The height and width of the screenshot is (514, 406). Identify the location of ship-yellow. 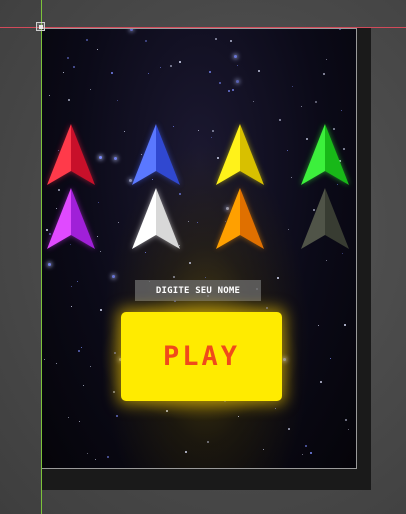
(240, 155).